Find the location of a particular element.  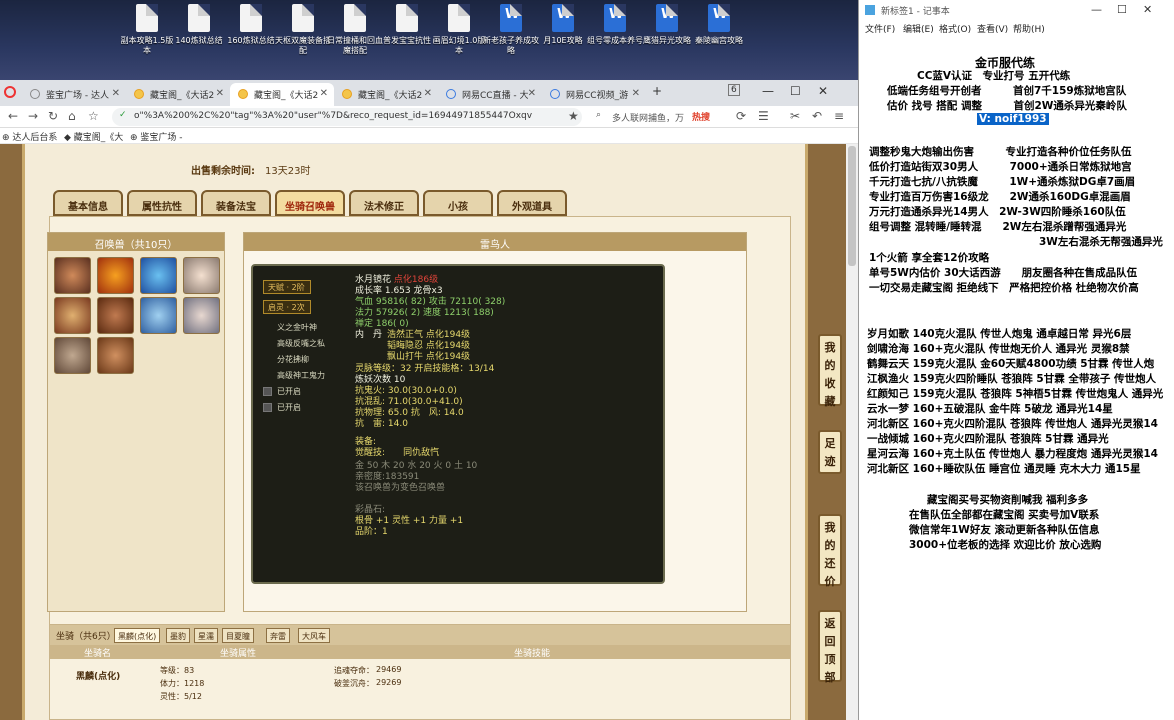

menu-help: 帮助(H) is located at coordinates (1029, 28).